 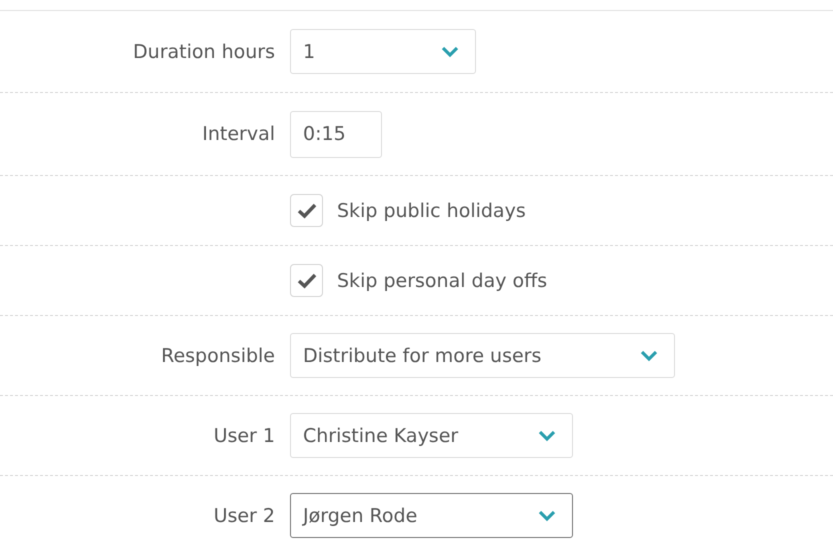 I want to click on input-field: 0:15, so click(x=336, y=134).